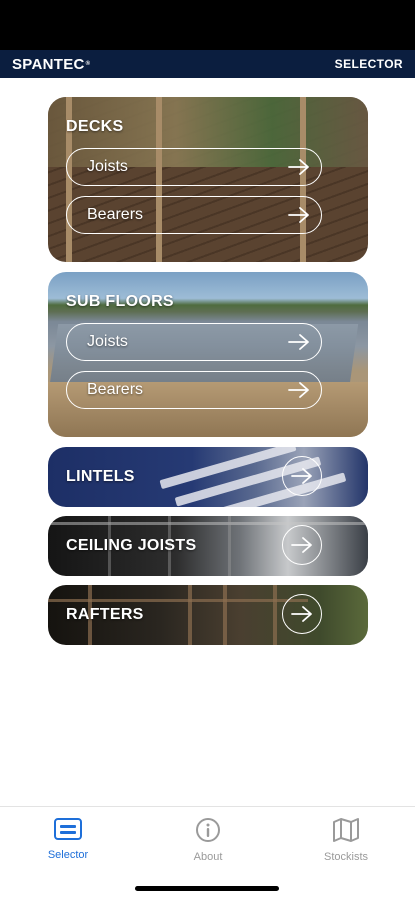  Describe the element at coordinates (48, 64) in the screenshot. I see `brand-name: SPANTEC` at that location.